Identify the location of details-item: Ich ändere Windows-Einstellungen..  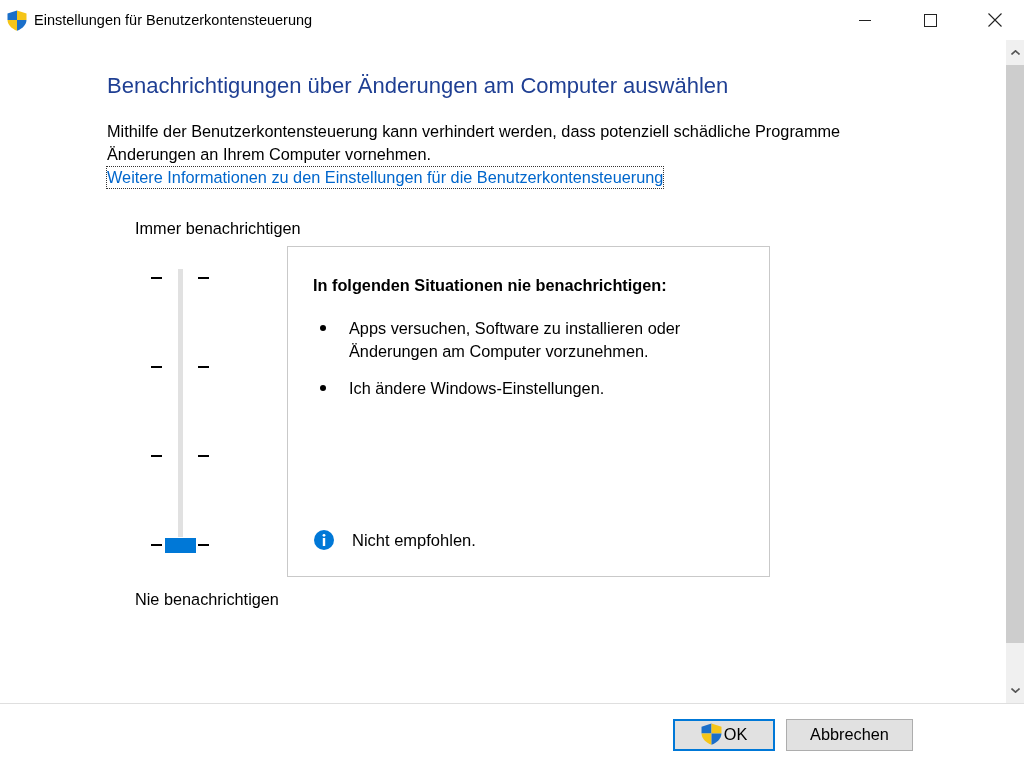
(477, 388).